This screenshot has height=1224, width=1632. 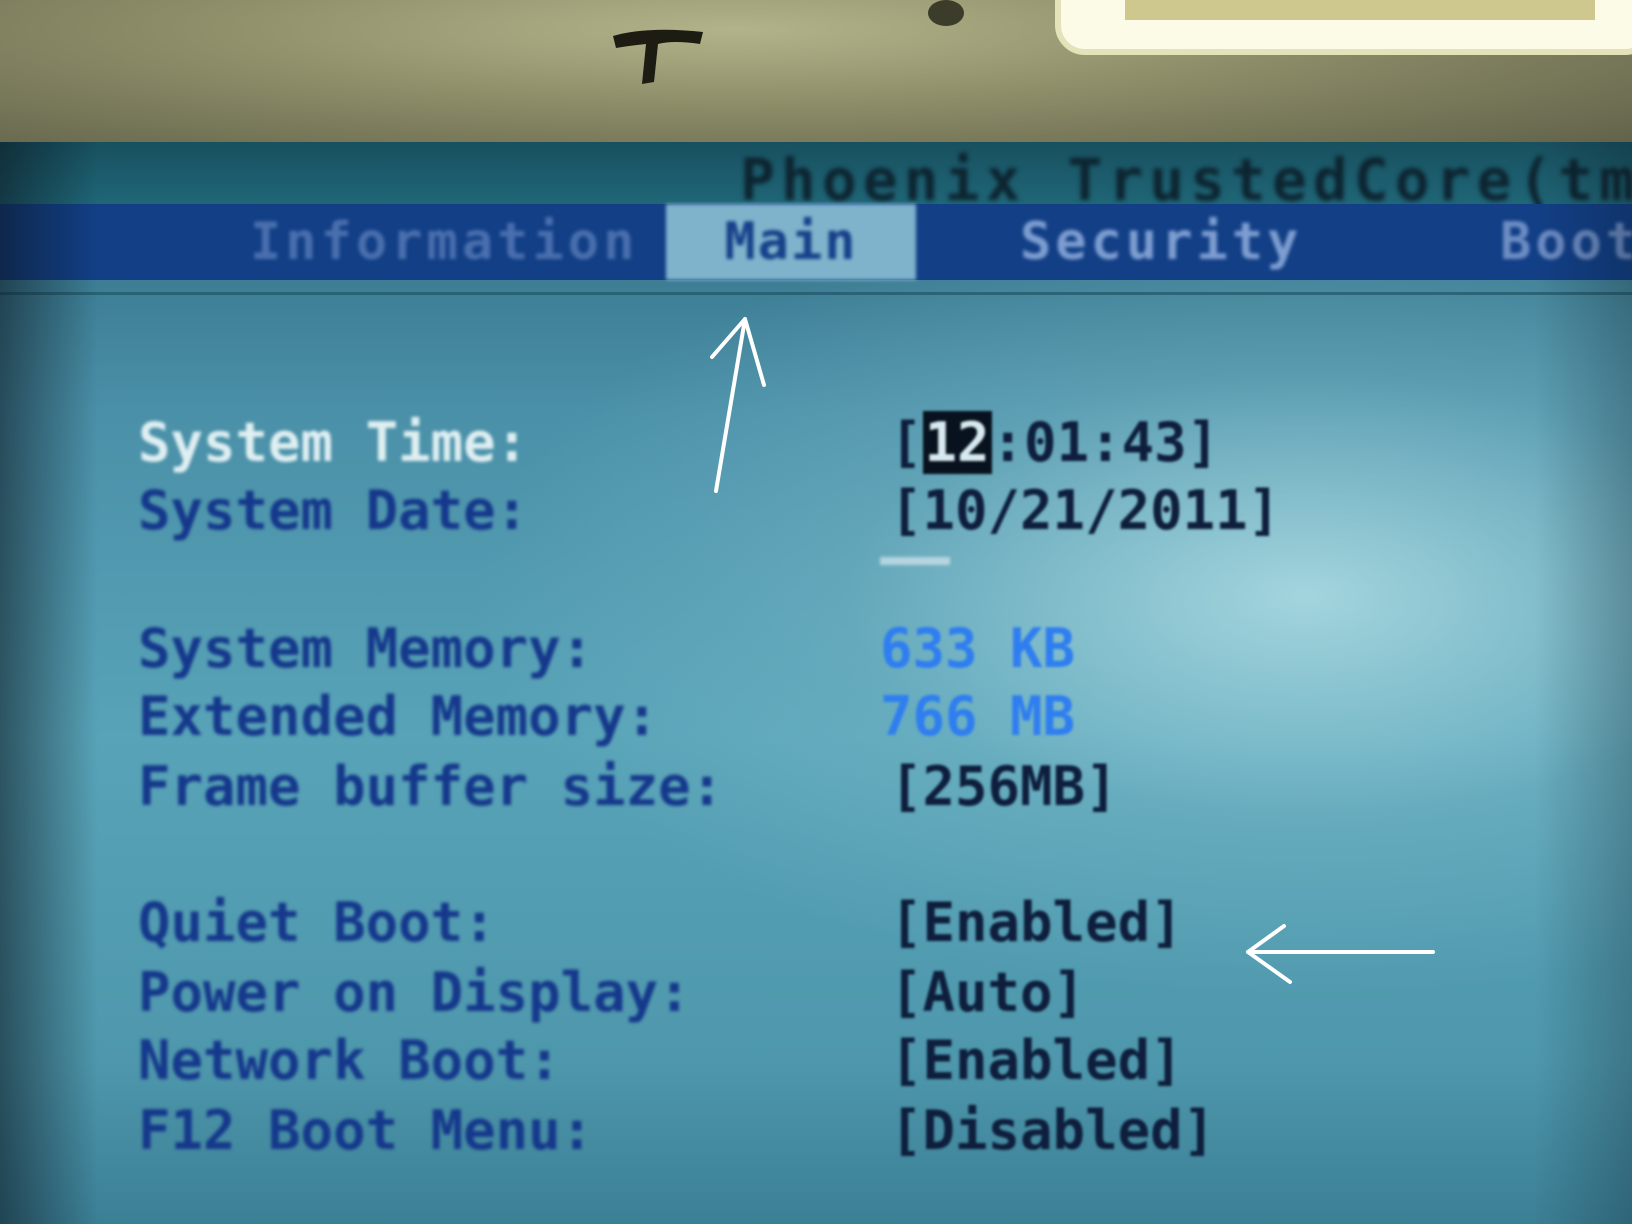 What do you see at coordinates (366, 648) in the screenshot?
I see `setting-label: System Memory:` at bounding box center [366, 648].